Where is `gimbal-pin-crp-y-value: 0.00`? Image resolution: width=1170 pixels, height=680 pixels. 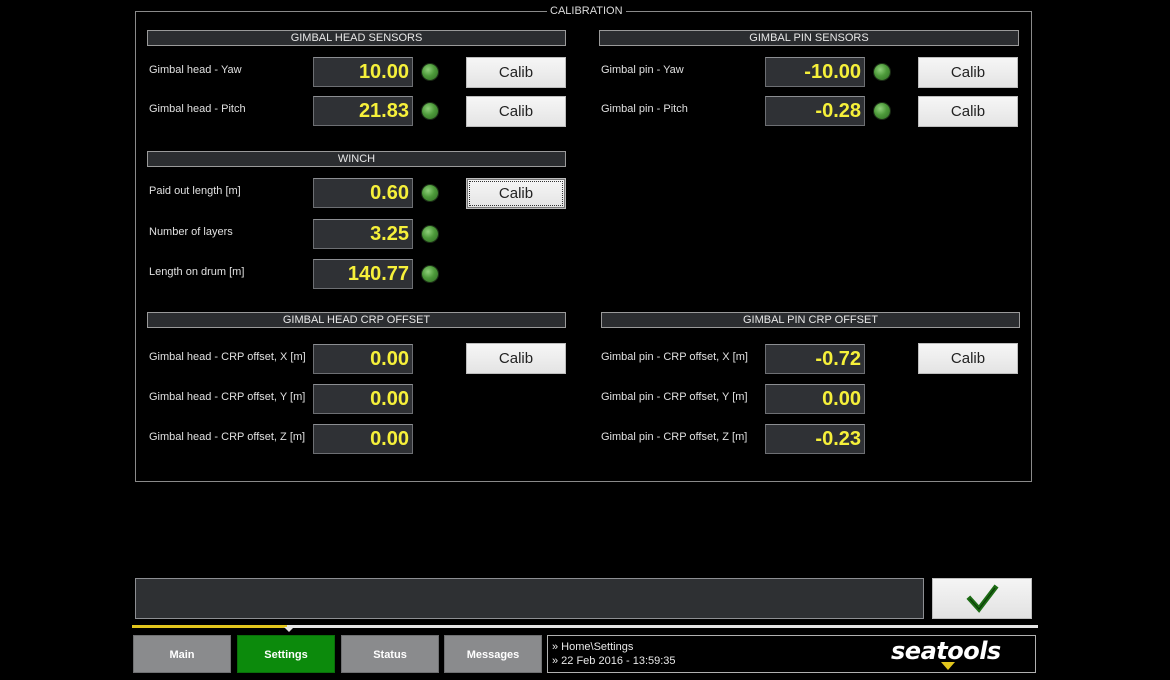
gimbal-pin-crp-y-value: 0.00 is located at coordinates (815, 399).